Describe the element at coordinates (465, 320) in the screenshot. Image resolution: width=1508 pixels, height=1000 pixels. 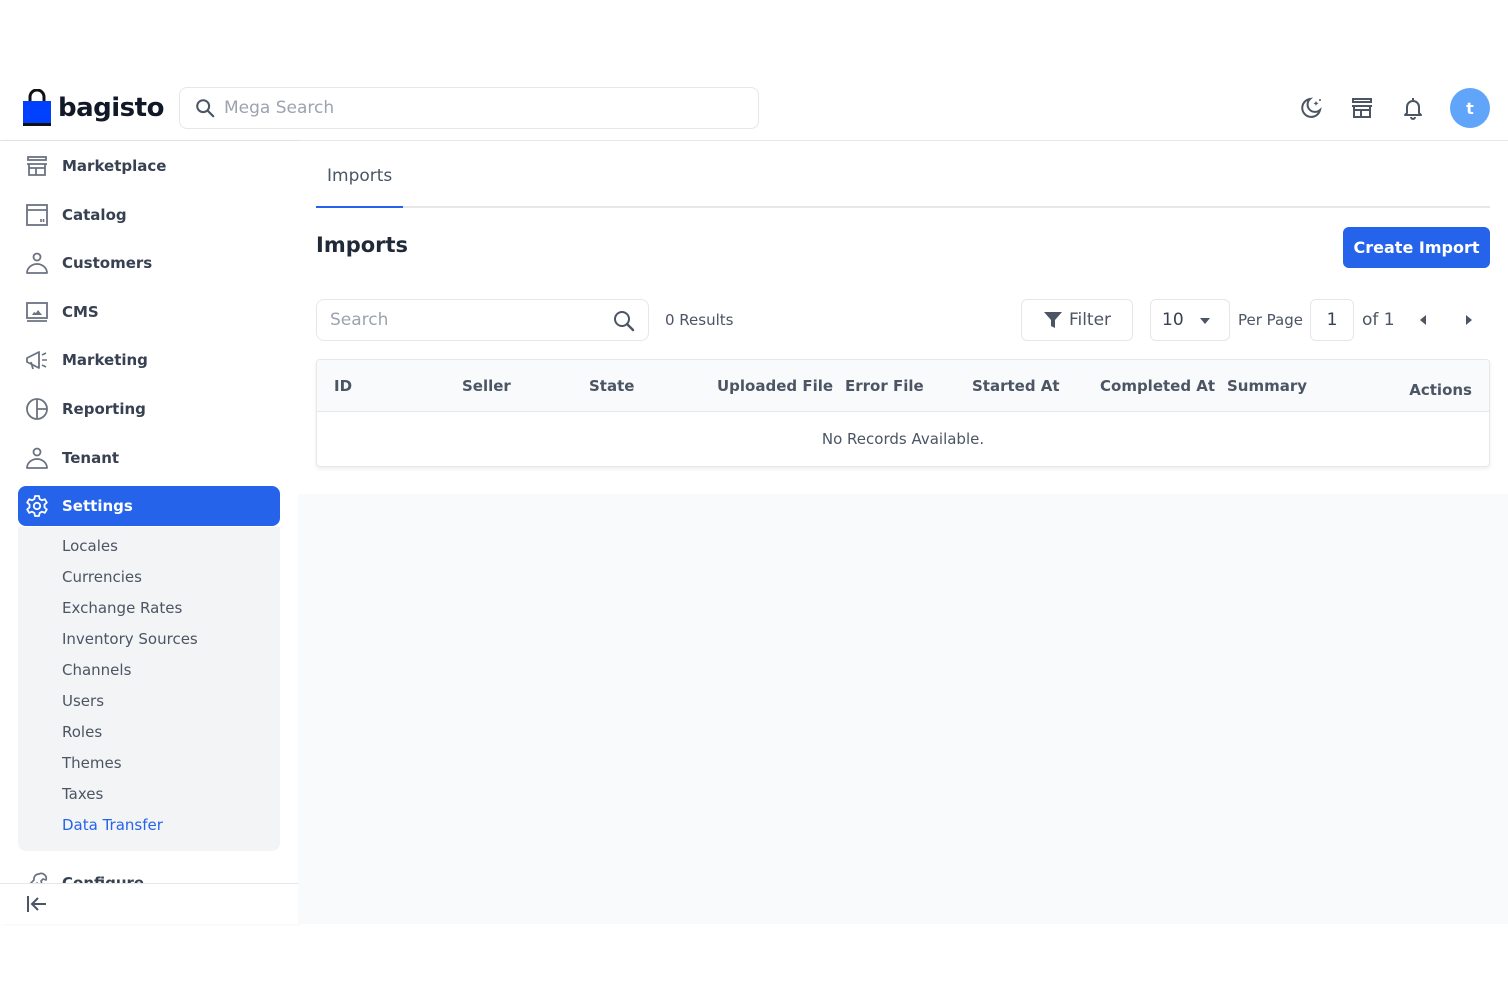
I see `datagrid-search-input` at that location.